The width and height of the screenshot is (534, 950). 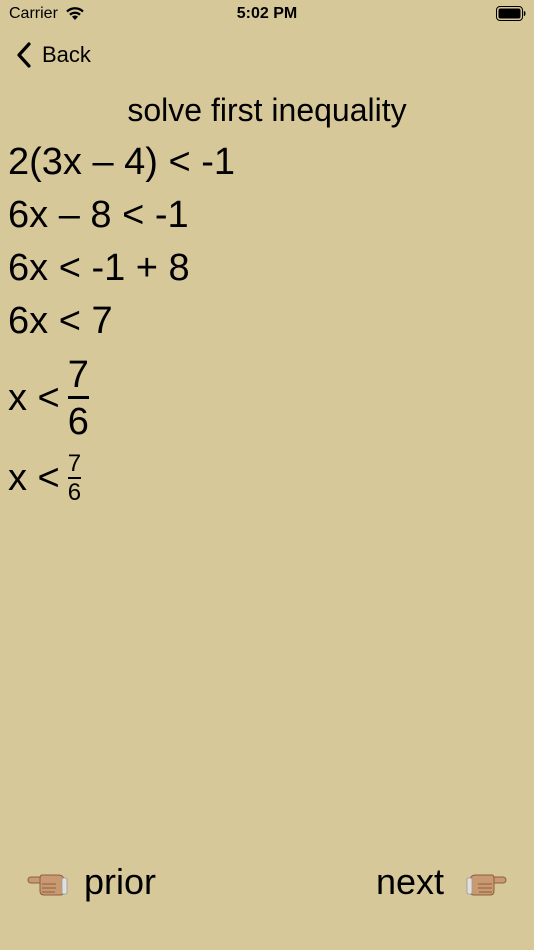 I want to click on clock: 5:02 PM, so click(x=267, y=13).